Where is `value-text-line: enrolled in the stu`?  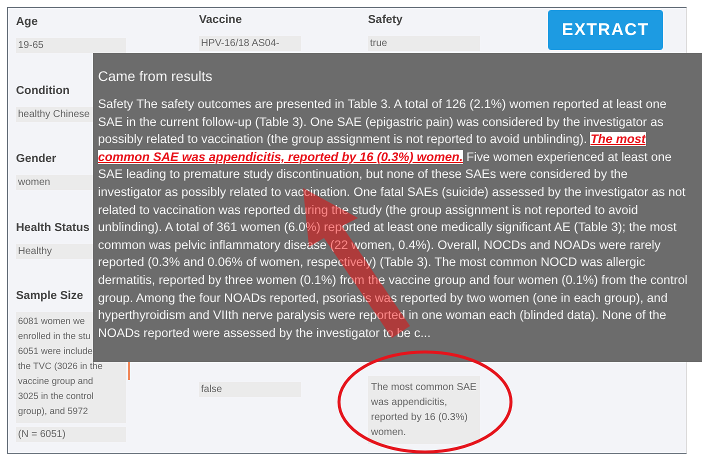 value-text-line: enrolled in the stu is located at coordinates (54, 336).